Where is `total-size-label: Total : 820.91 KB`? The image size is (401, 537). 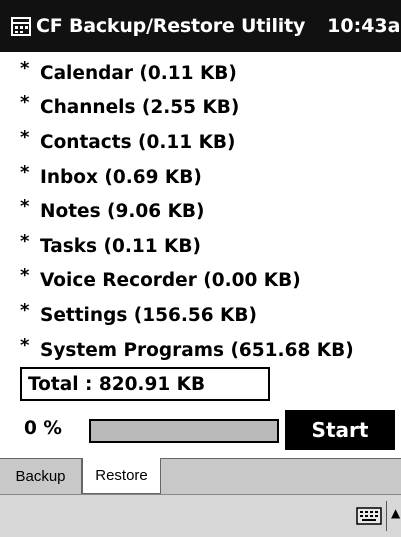 total-size-label: Total : 820.91 KB is located at coordinates (117, 384).